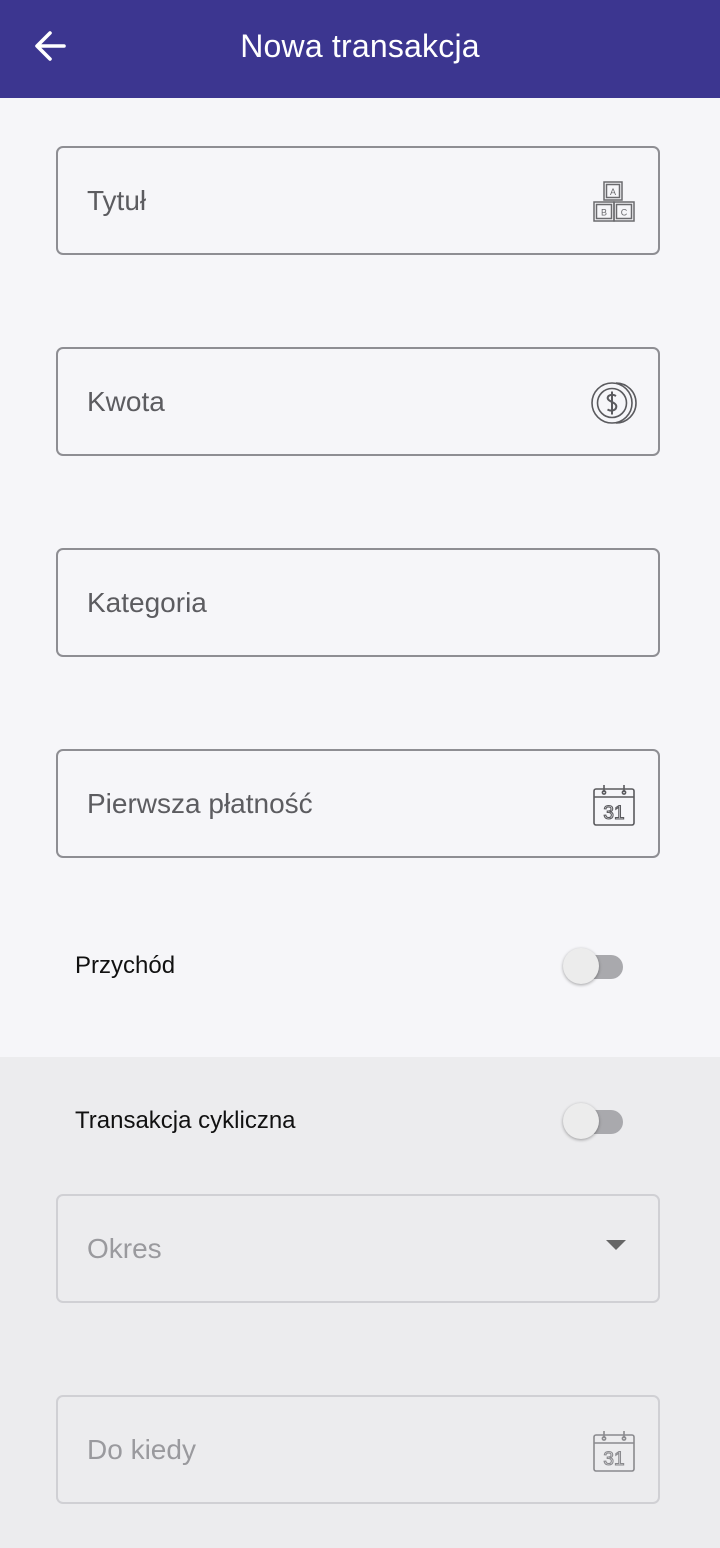  I want to click on period-select-label: Okres, so click(124, 1248).